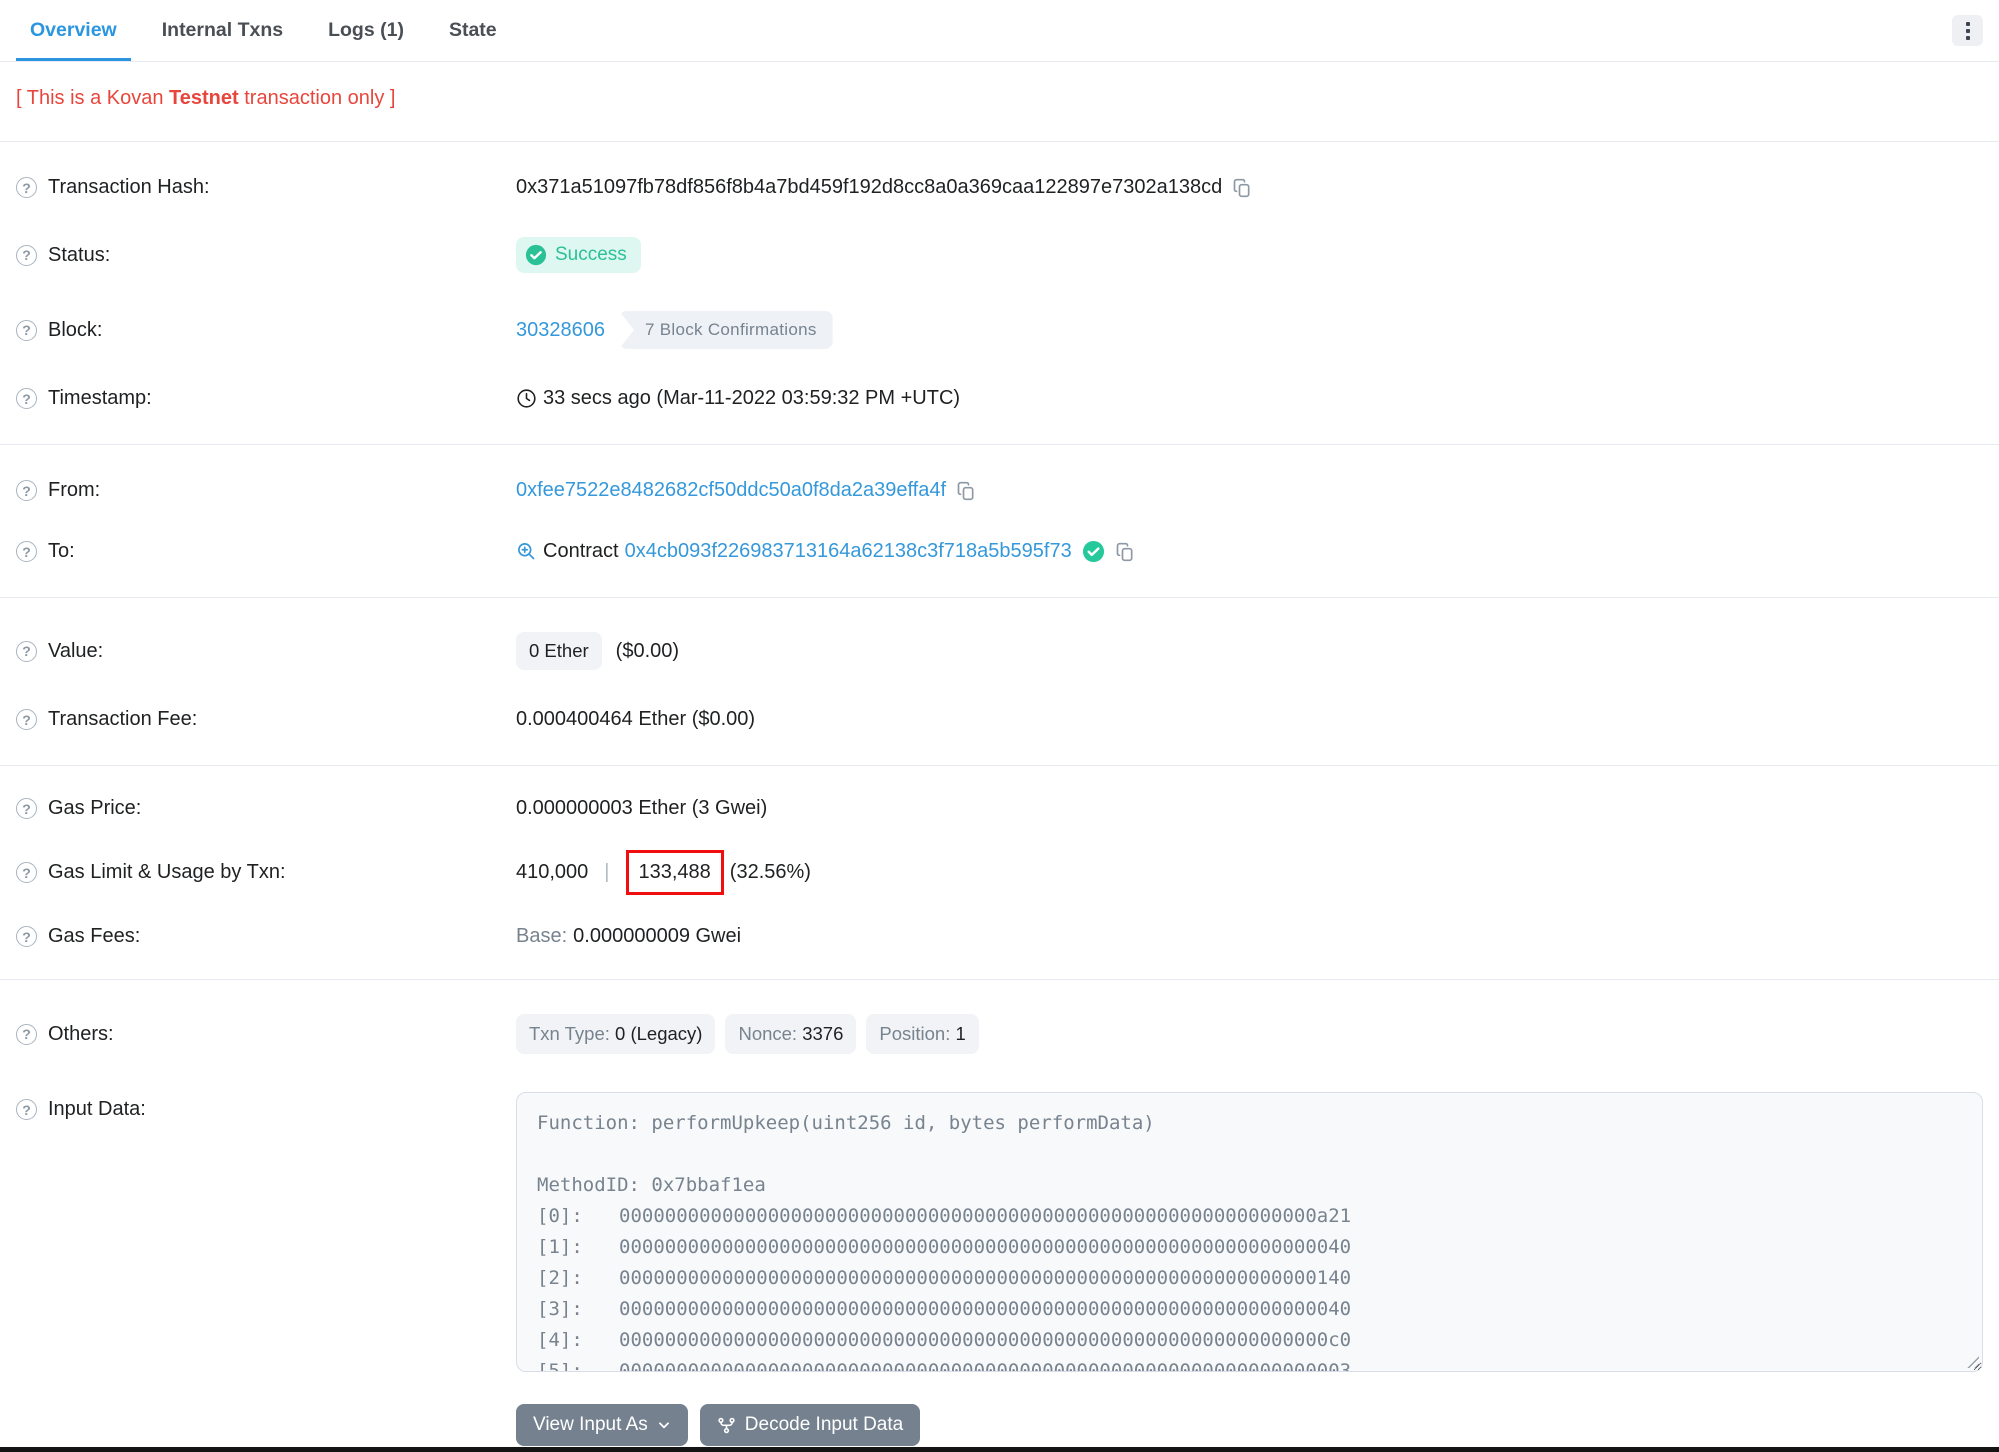 This screenshot has height=1452, width=1999. What do you see at coordinates (95, 808) in the screenshot?
I see `row-label: Gas Price:` at bounding box center [95, 808].